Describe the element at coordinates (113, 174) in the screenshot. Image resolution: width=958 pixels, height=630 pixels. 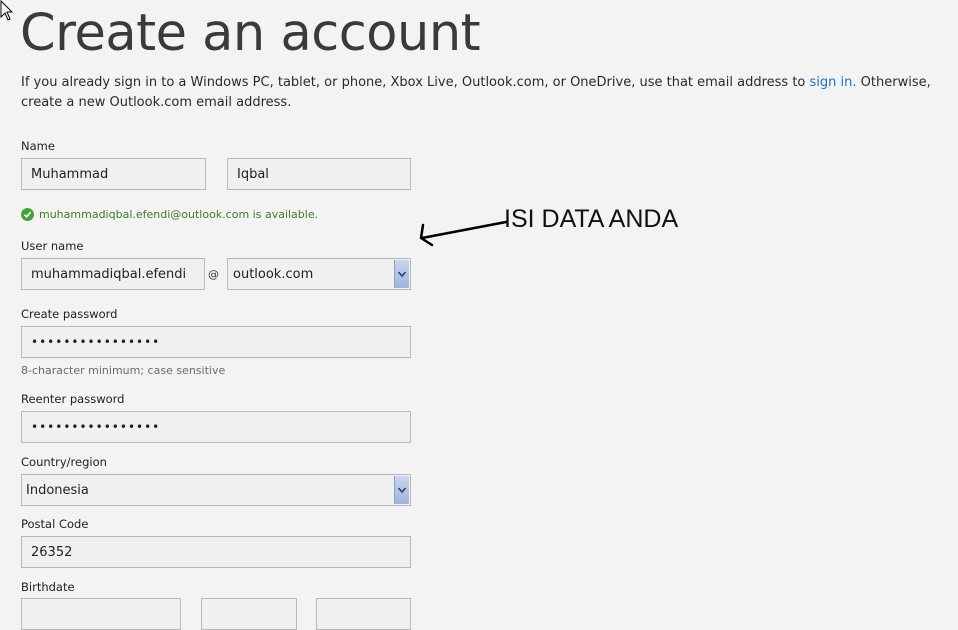
I see `first-name-field: Muhammad` at that location.